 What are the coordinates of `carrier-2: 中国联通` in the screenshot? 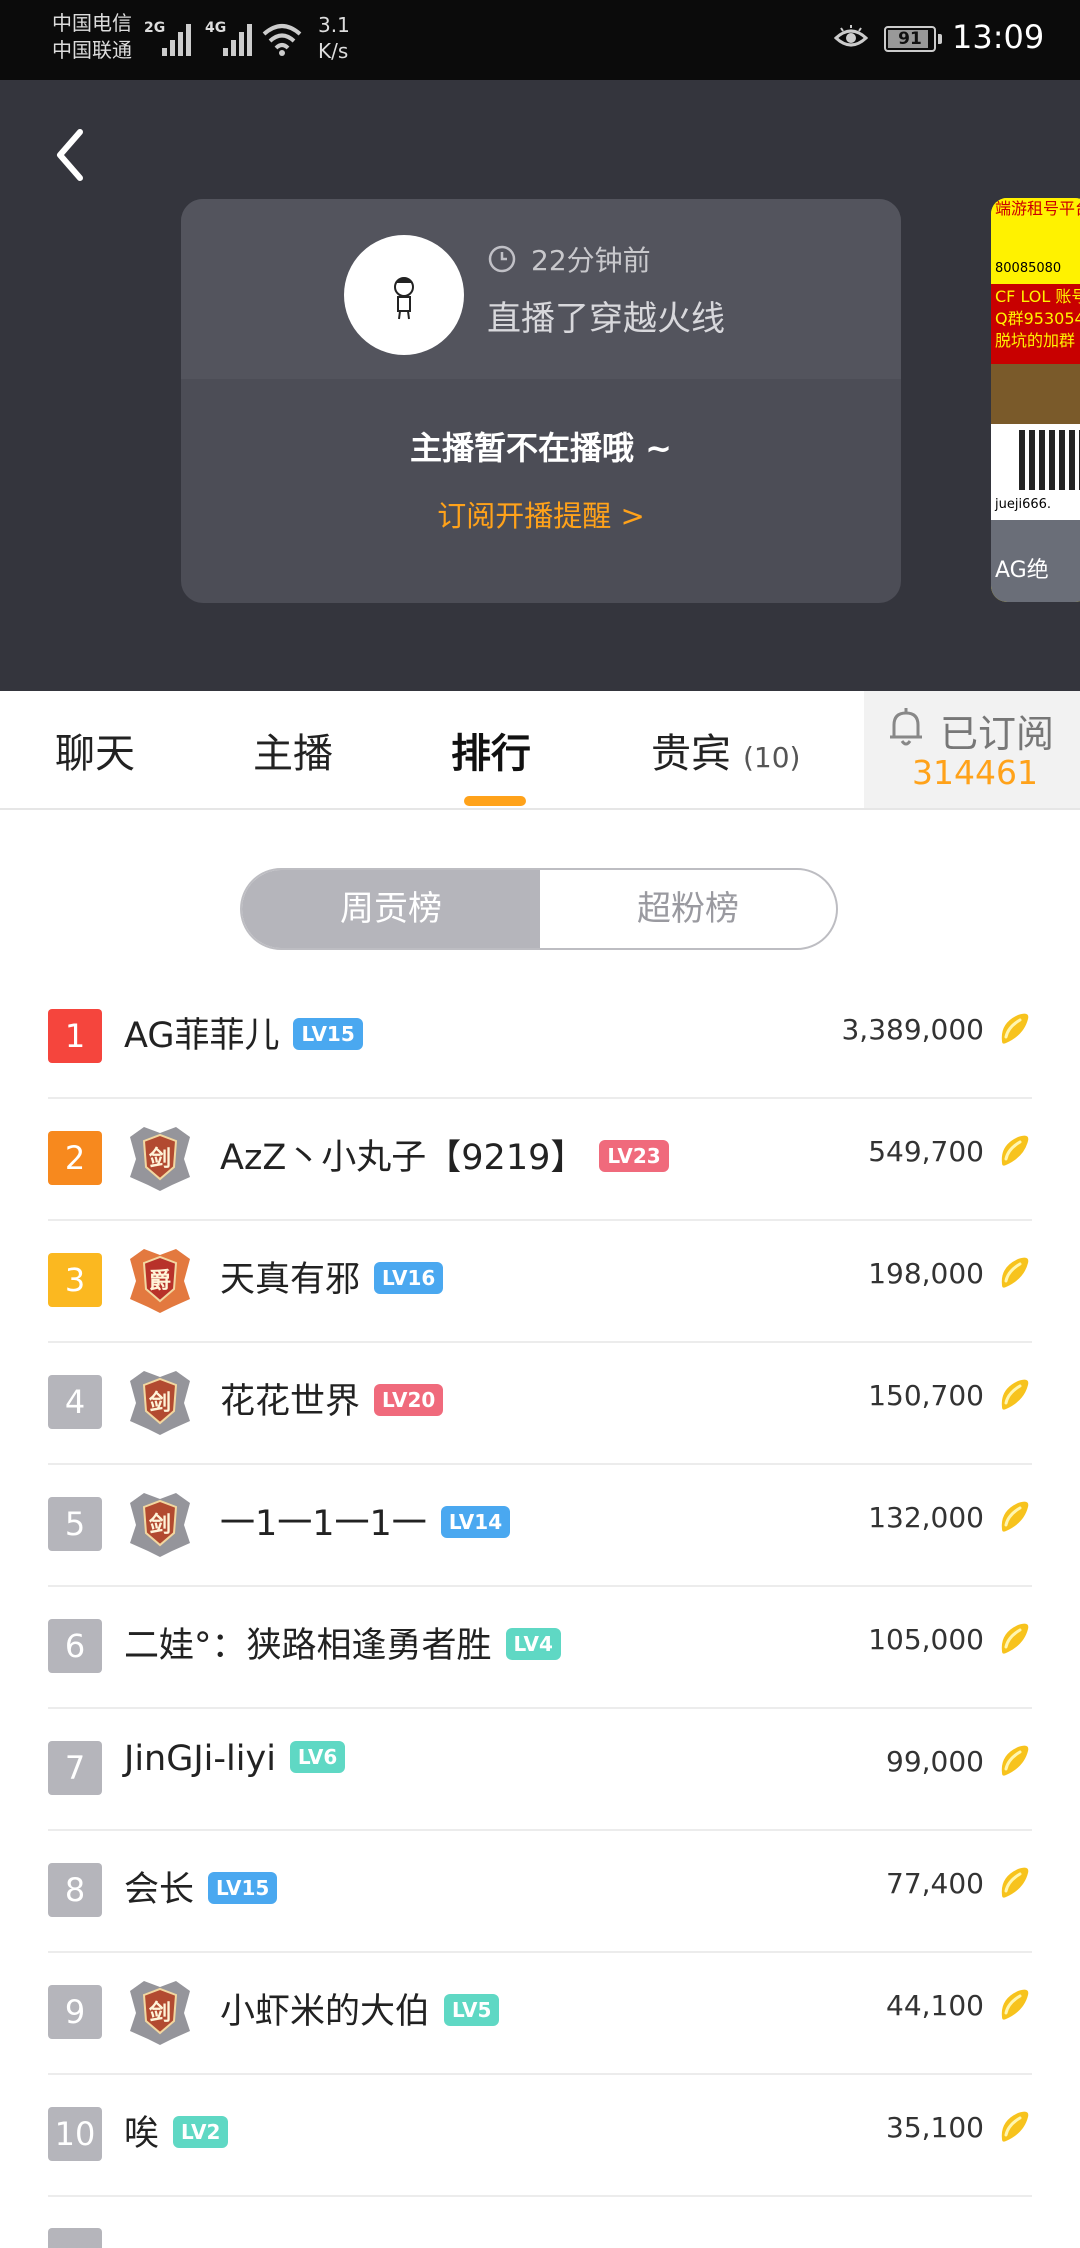 It's located at (92, 50).